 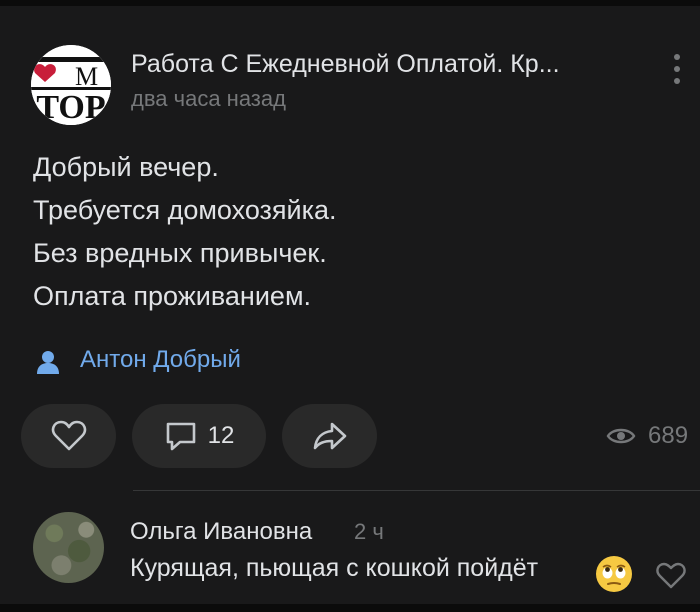 I want to click on post-line: Оплата проживанием., so click(x=172, y=296).